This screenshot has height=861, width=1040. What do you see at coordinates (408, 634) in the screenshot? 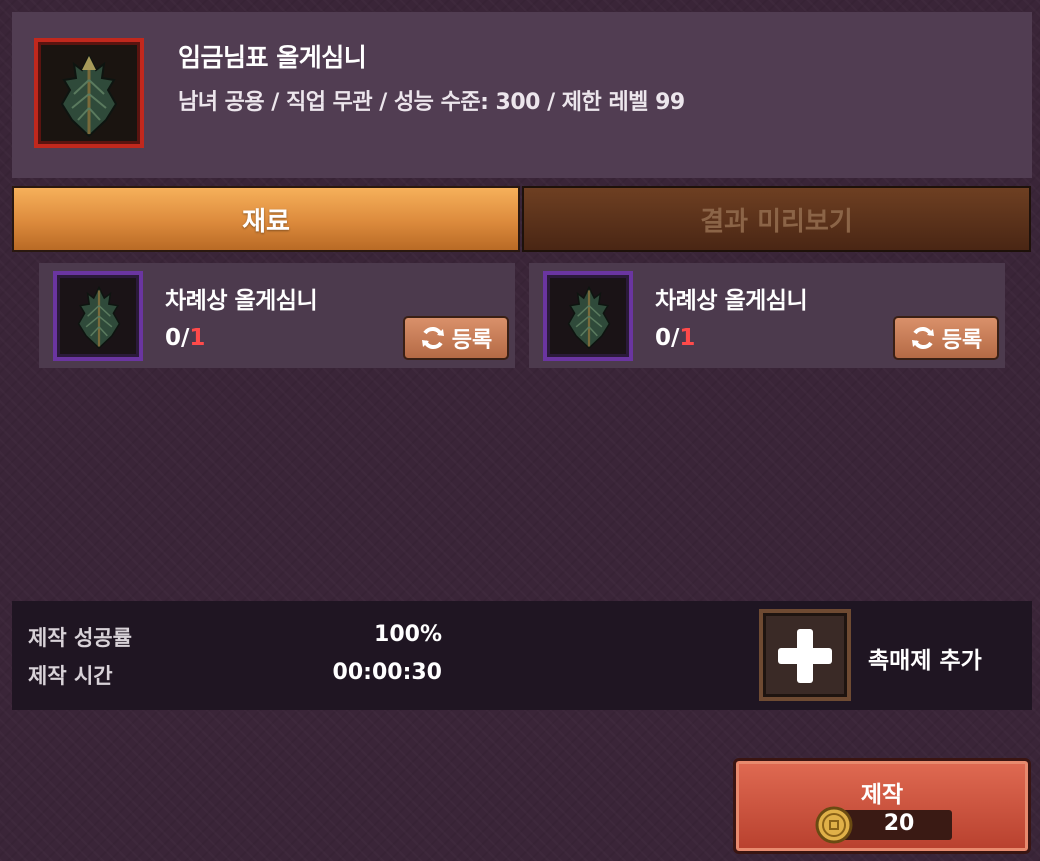
I see `success-rate-value: 100%` at bounding box center [408, 634].